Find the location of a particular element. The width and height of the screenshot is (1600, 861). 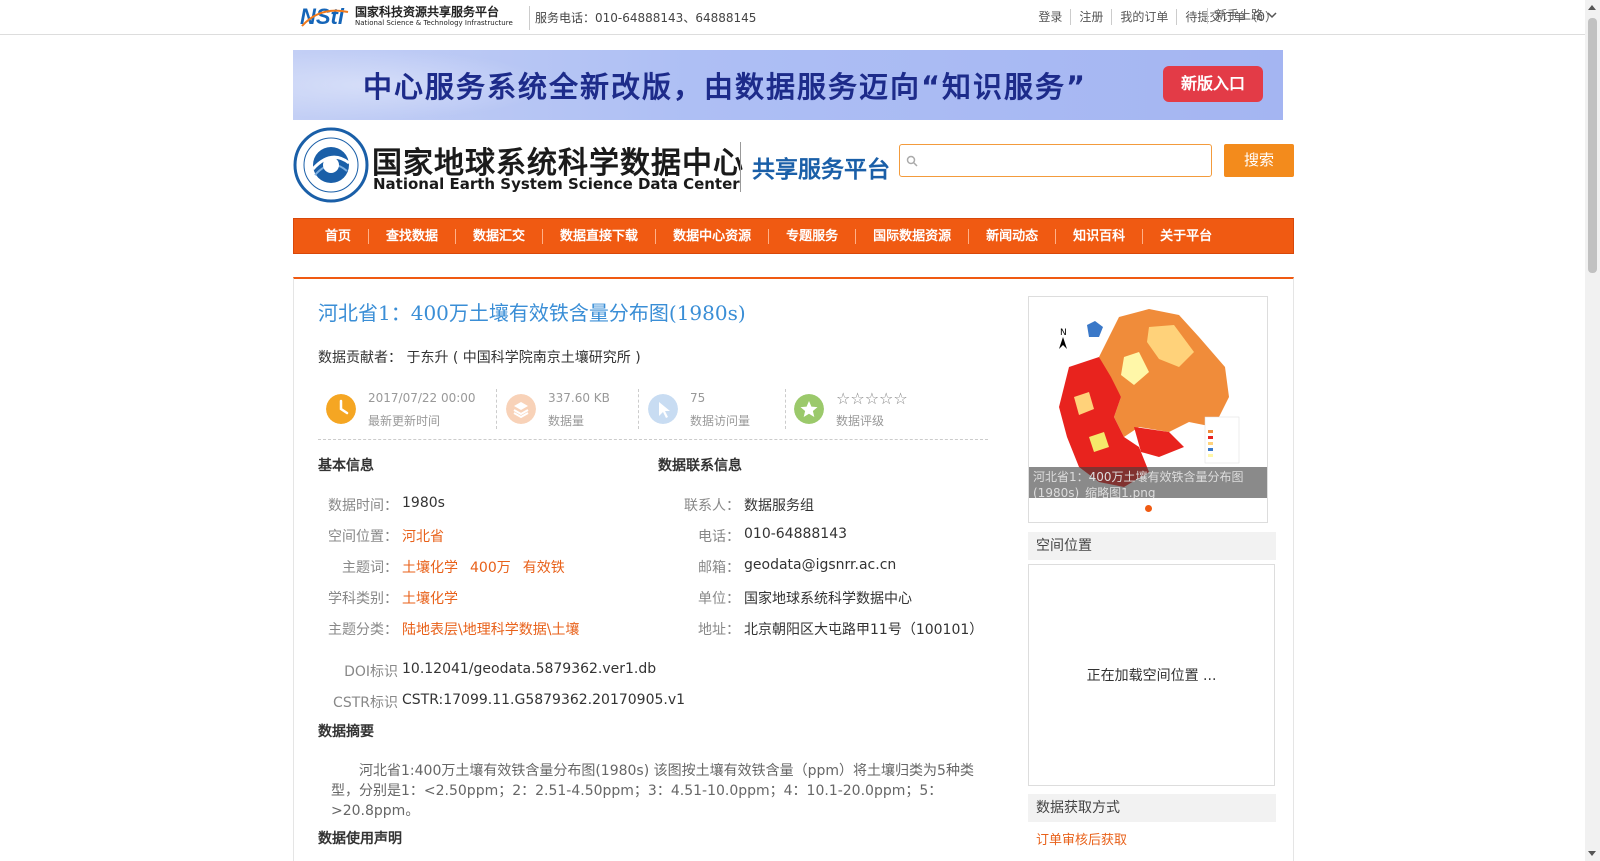

info-value: 北京朝阳区大屯路甲11号（100101） is located at coordinates (864, 630).